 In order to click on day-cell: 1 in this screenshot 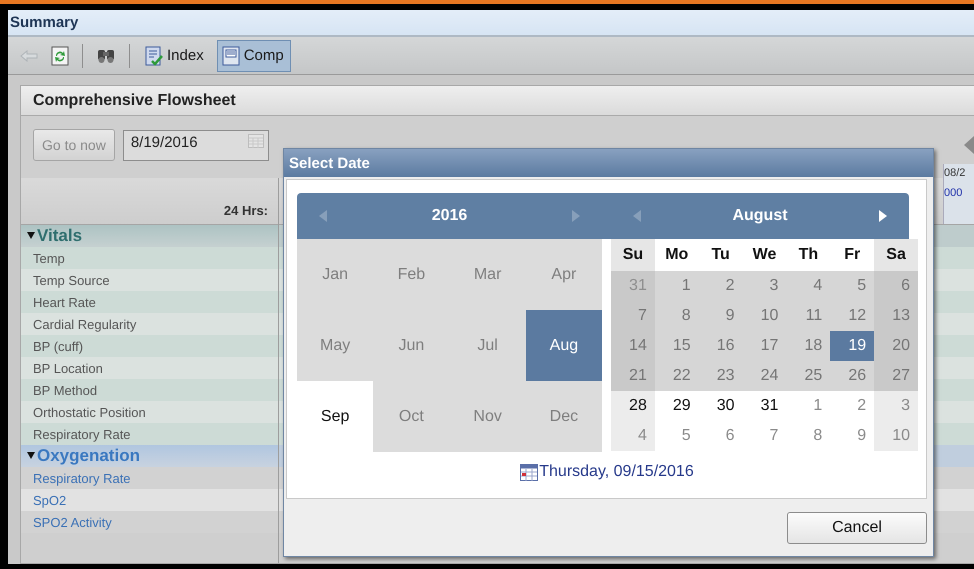, I will do `click(676, 286)`.